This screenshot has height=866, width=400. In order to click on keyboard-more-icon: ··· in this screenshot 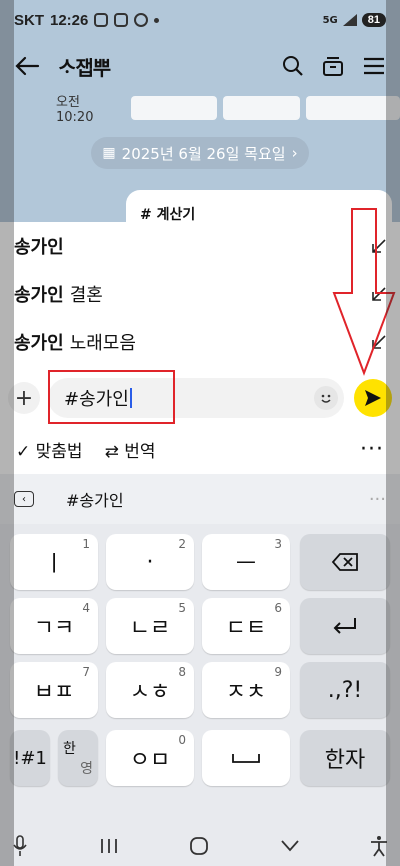, I will do `click(377, 499)`.